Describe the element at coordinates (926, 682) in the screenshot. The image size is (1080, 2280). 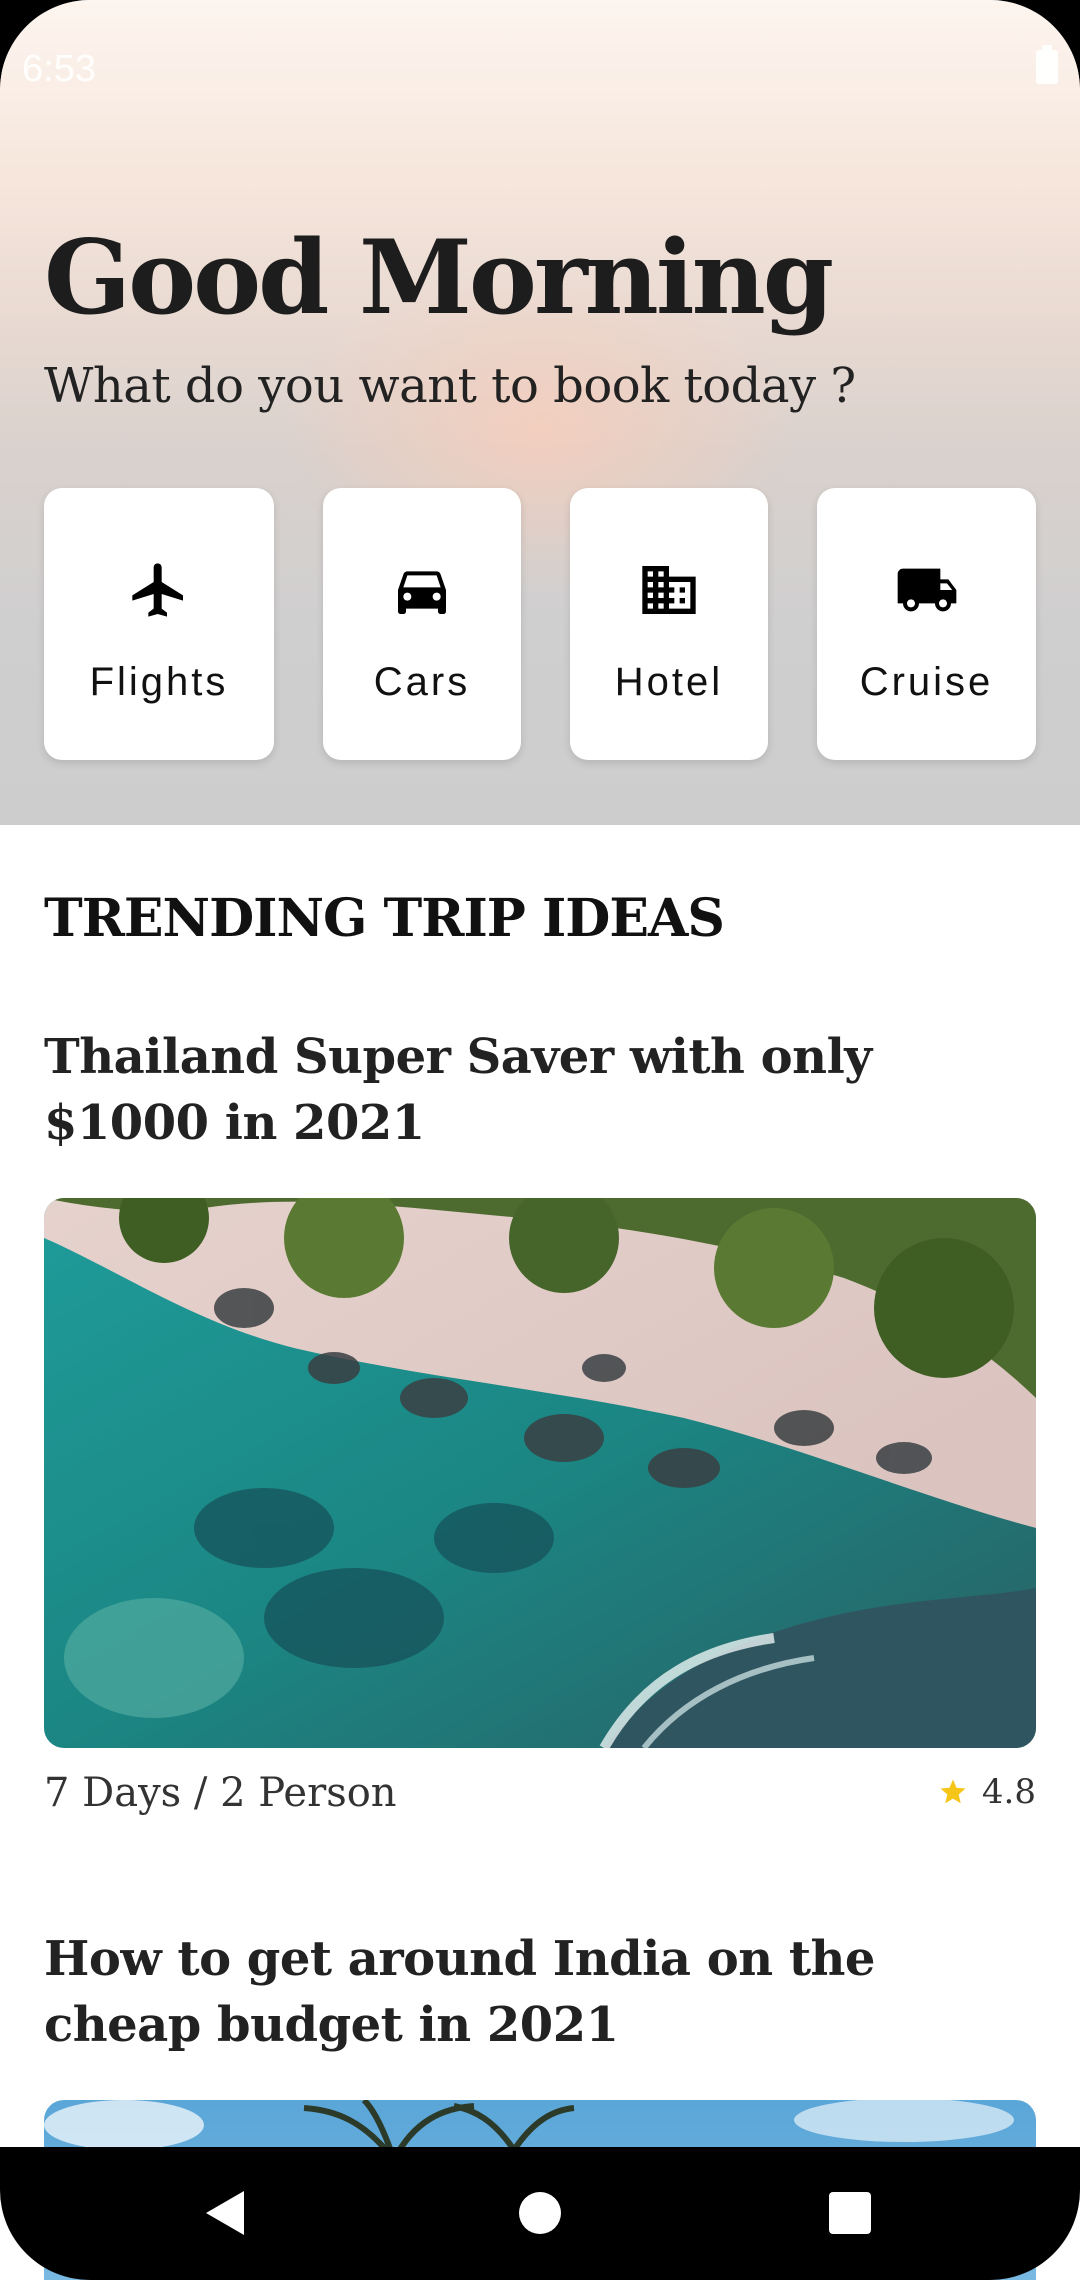
I see `category-label: Cruise` at that location.